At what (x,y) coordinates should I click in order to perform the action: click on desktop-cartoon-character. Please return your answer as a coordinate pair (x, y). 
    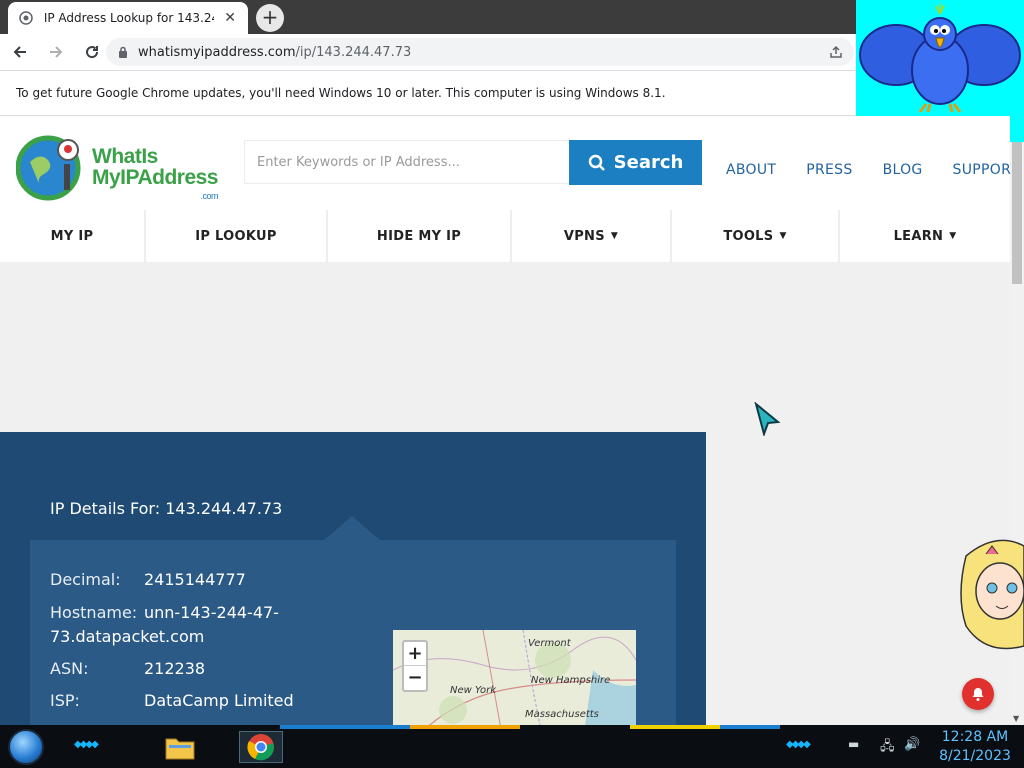
    Looking at the image, I should click on (990, 601).